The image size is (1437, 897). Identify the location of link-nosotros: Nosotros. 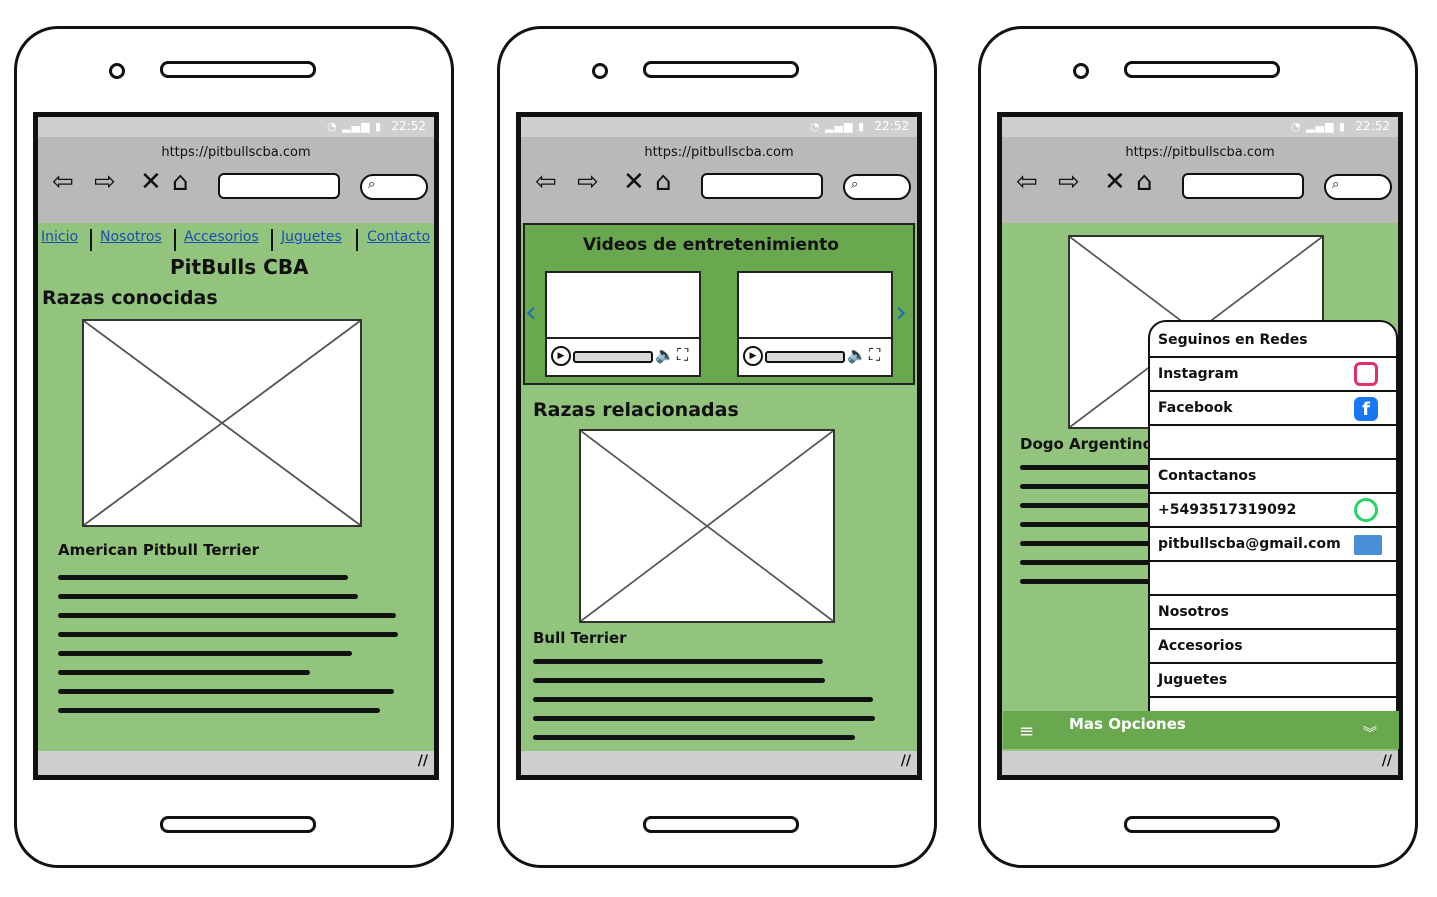
(1273, 613).